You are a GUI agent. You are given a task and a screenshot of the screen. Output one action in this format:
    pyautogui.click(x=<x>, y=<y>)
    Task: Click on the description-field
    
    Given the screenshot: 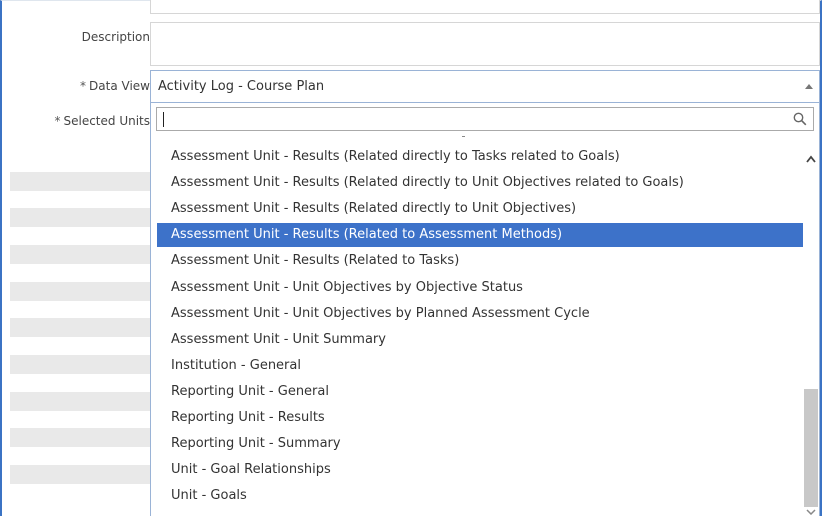 What is the action you would take?
    pyautogui.click(x=485, y=44)
    